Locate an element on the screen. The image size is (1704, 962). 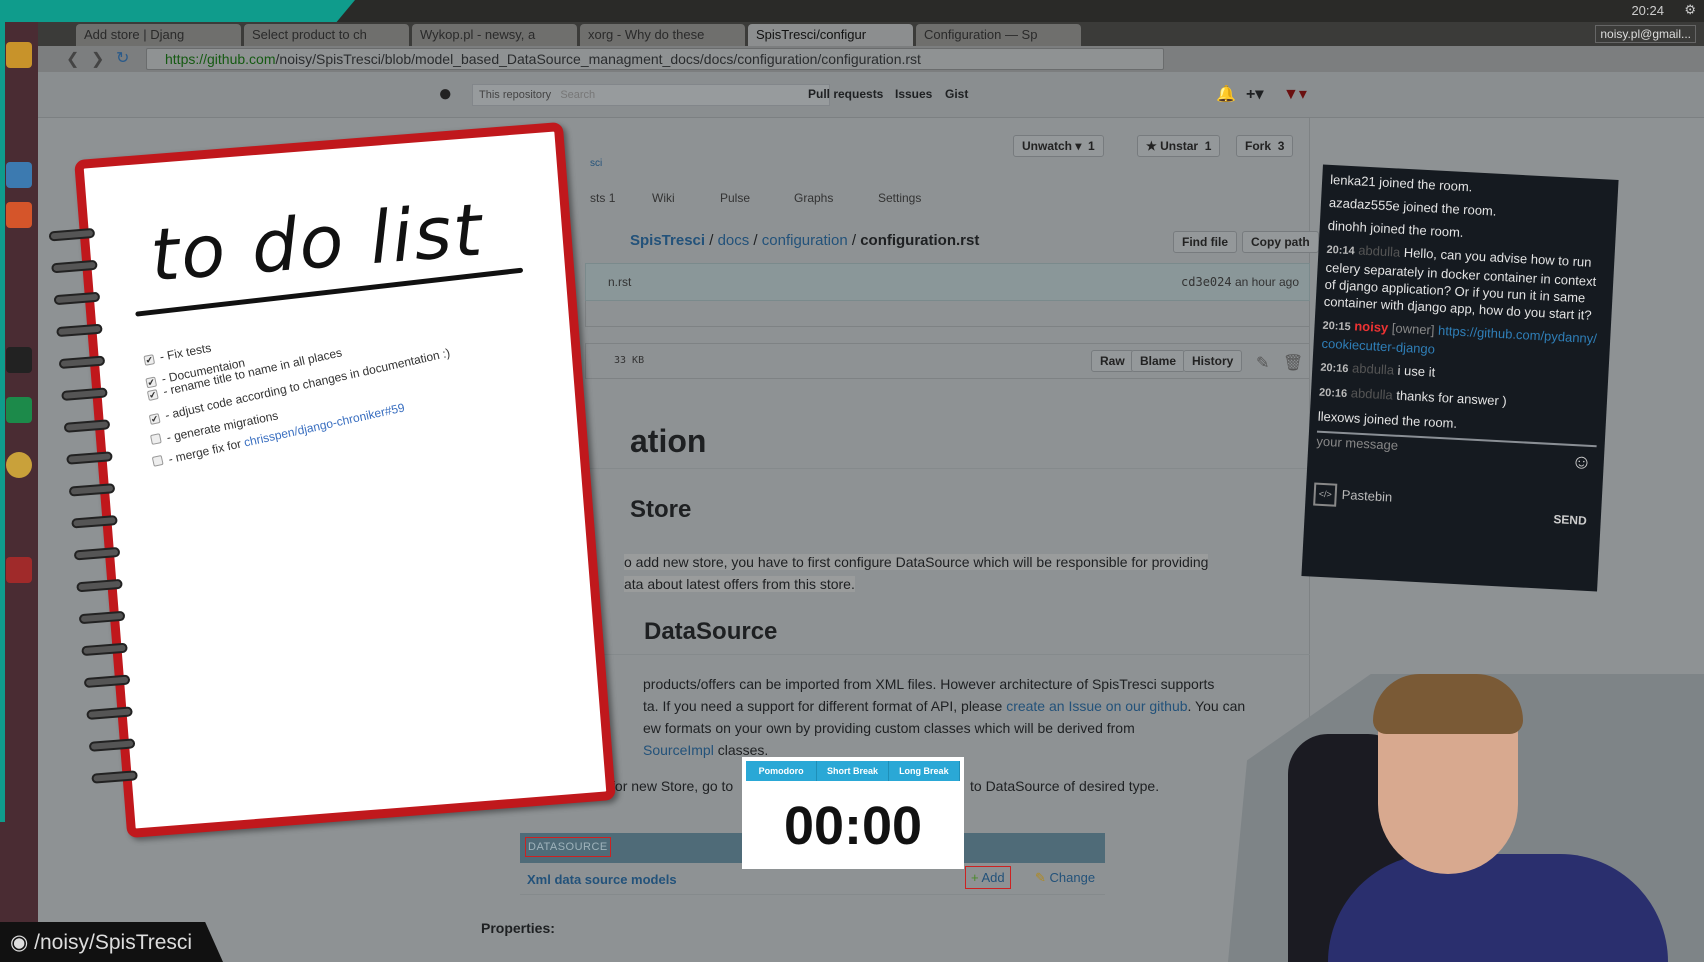
copy-path-button: Copy path is located at coordinates (1280, 242).